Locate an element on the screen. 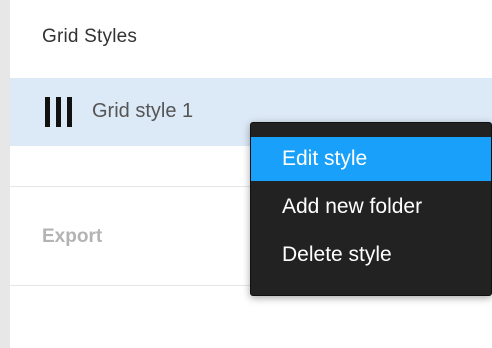 This screenshot has height=348, width=492. grid-columns-icon is located at coordinates (60, 112).